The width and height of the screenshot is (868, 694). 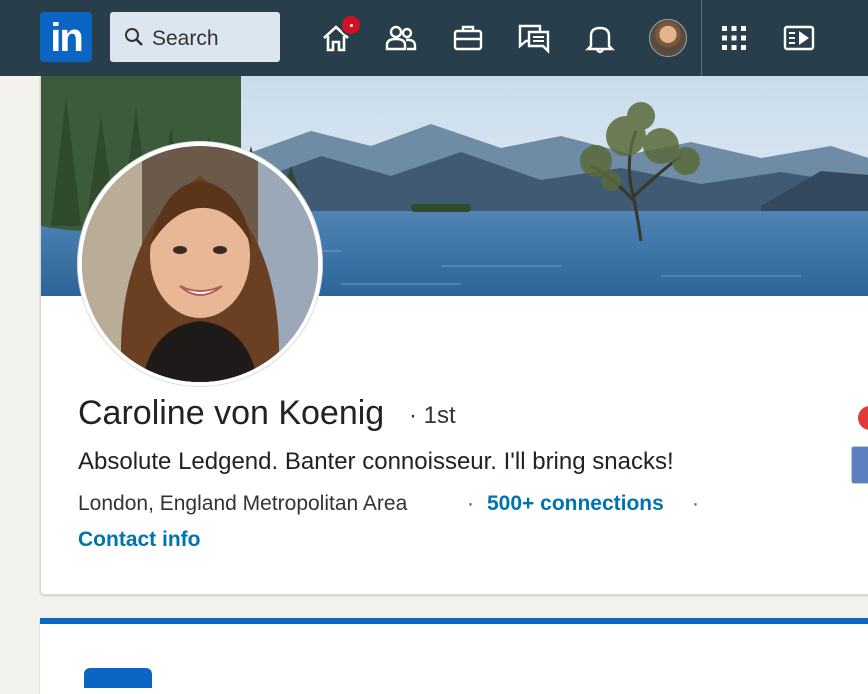 What do you see at coordinates (600, 38) in the screenshot?
I see `notifications-icon` at bounding box center [600, 38].